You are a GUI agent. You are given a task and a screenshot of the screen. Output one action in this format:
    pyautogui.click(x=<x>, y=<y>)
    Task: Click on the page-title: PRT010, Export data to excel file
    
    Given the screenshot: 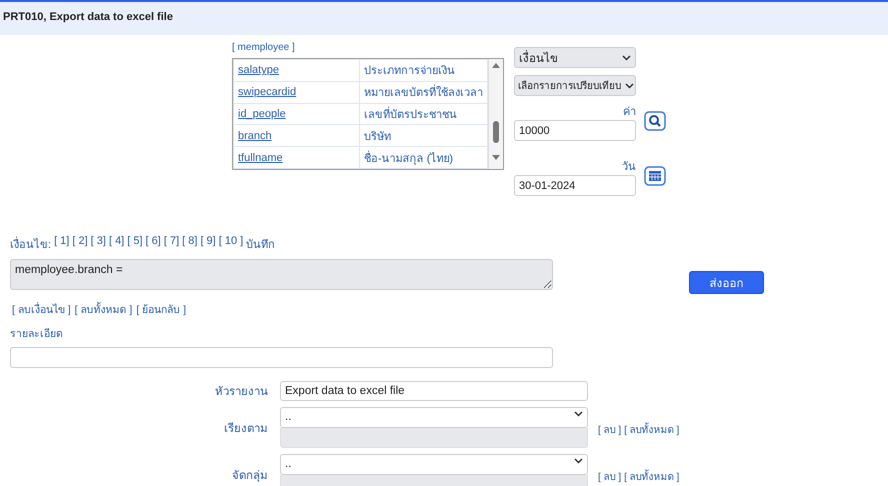 What is the action you would take?
    pyautogui.click(x=88, y=16)
    